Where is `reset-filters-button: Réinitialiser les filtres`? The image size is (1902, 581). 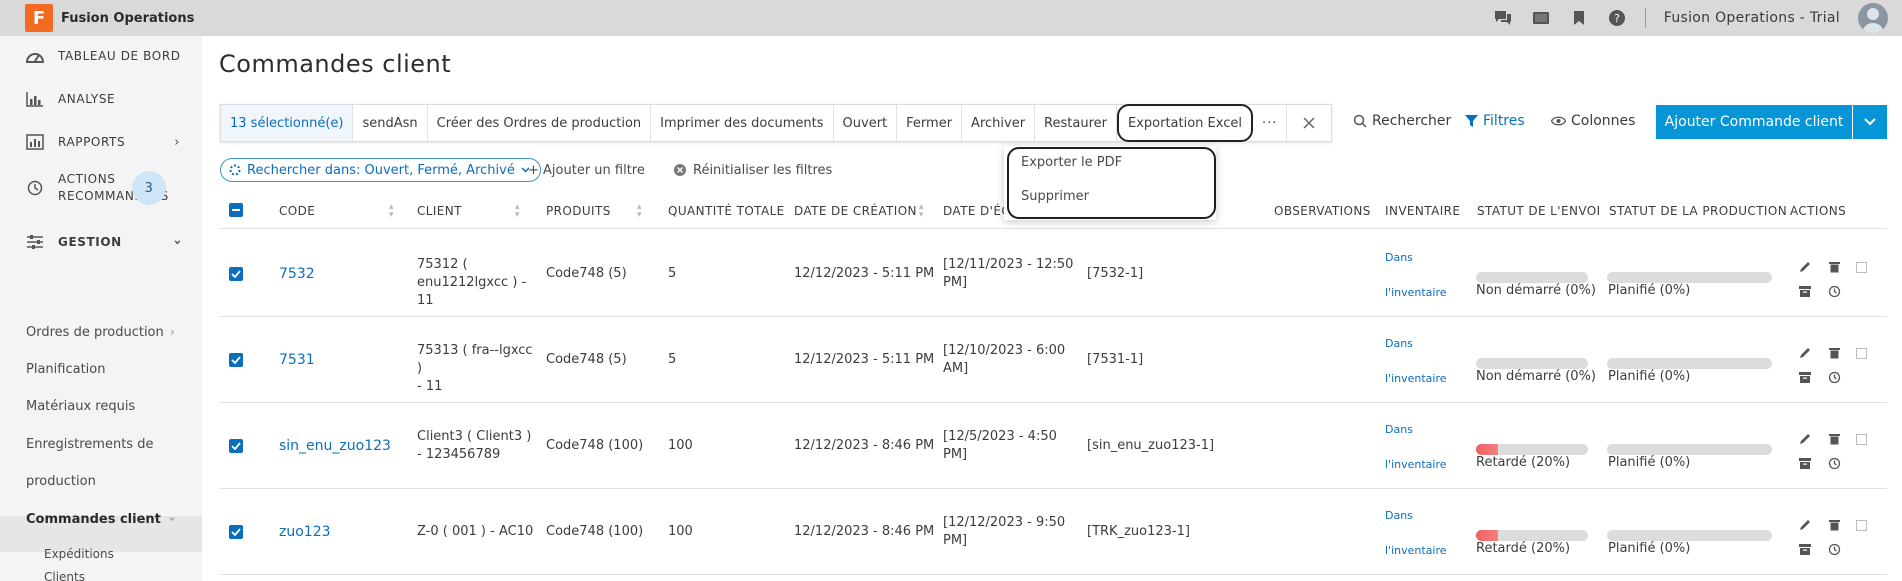 reset-filters-button: Réinitialiser les filtres is located at coordinates (752, 170).